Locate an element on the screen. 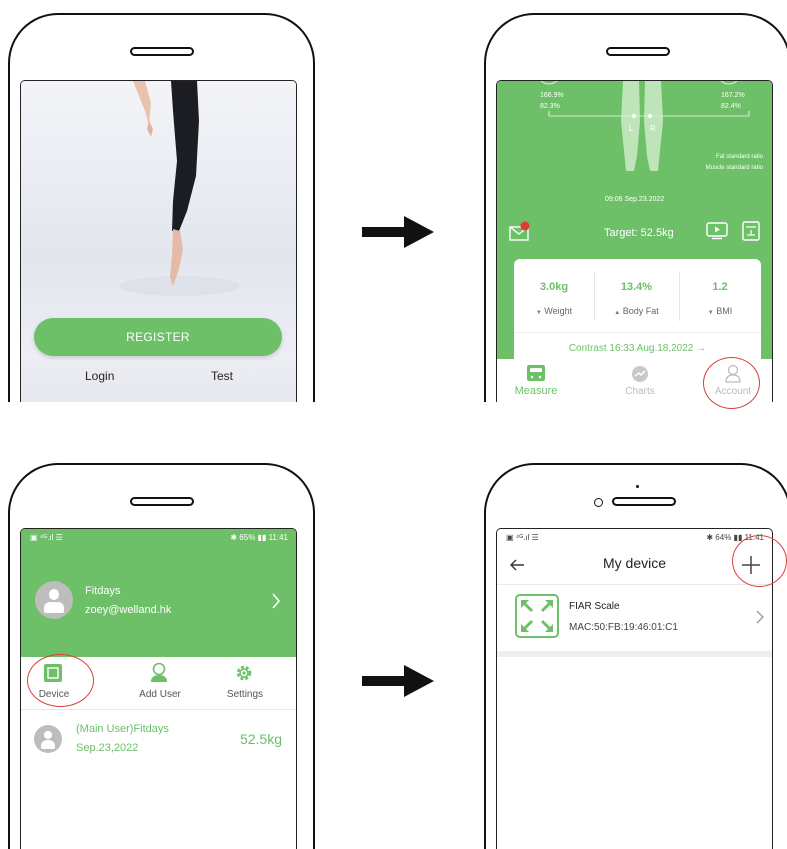 The image size is (787, 849). front-sensor is located at coordinates (598, 502).